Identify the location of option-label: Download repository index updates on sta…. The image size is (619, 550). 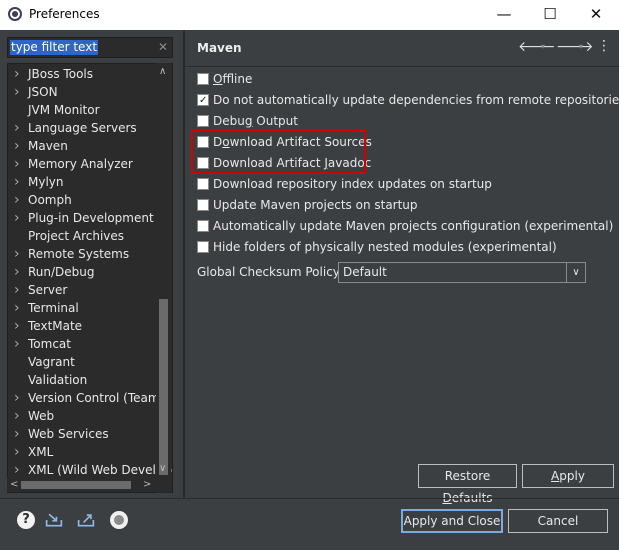
(352, 184).